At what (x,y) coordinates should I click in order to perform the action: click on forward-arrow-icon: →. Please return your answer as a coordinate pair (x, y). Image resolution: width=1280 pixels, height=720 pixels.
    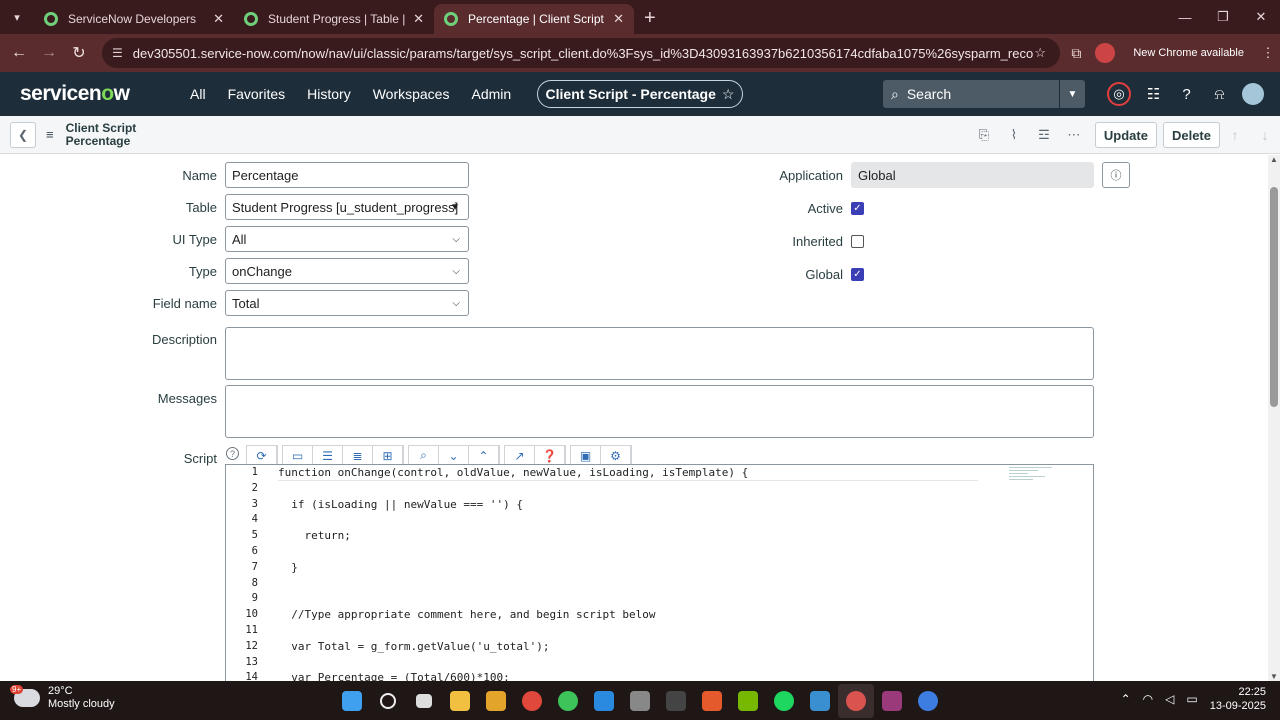
    Looking at the image, I should click on (49, 53).